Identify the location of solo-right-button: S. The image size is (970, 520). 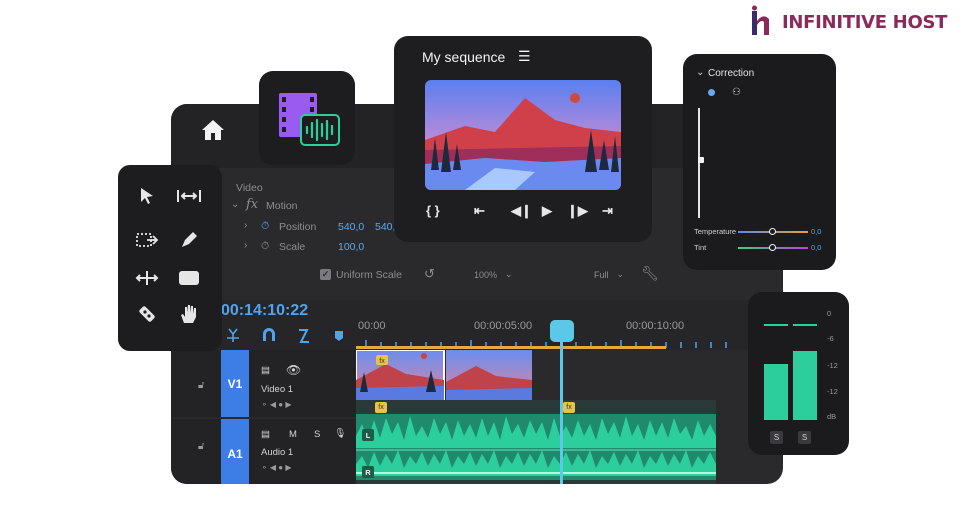
(804, 437).